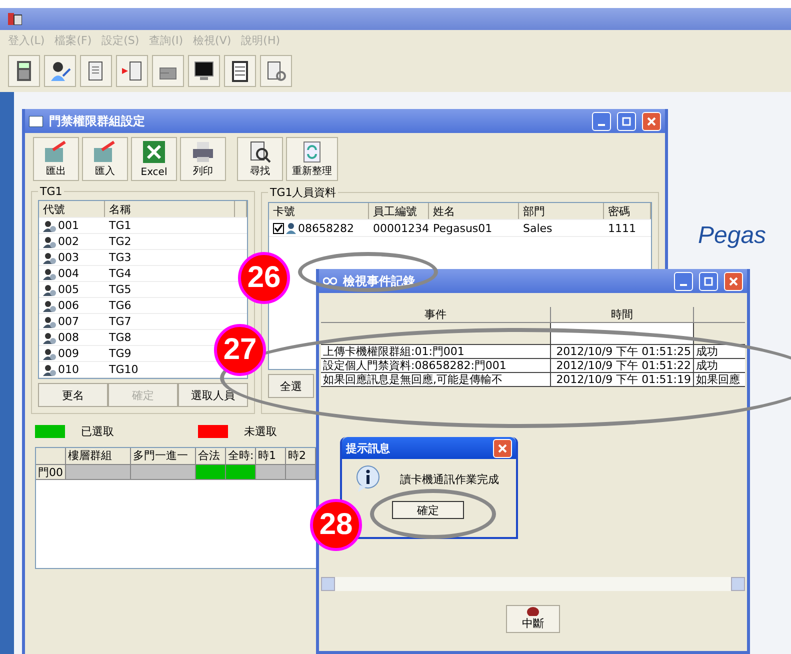  What do you see at coordinates (312, 159) in the screenshot?
I see `toolbar-button: 重新整理` at bounding box center [312, 159].